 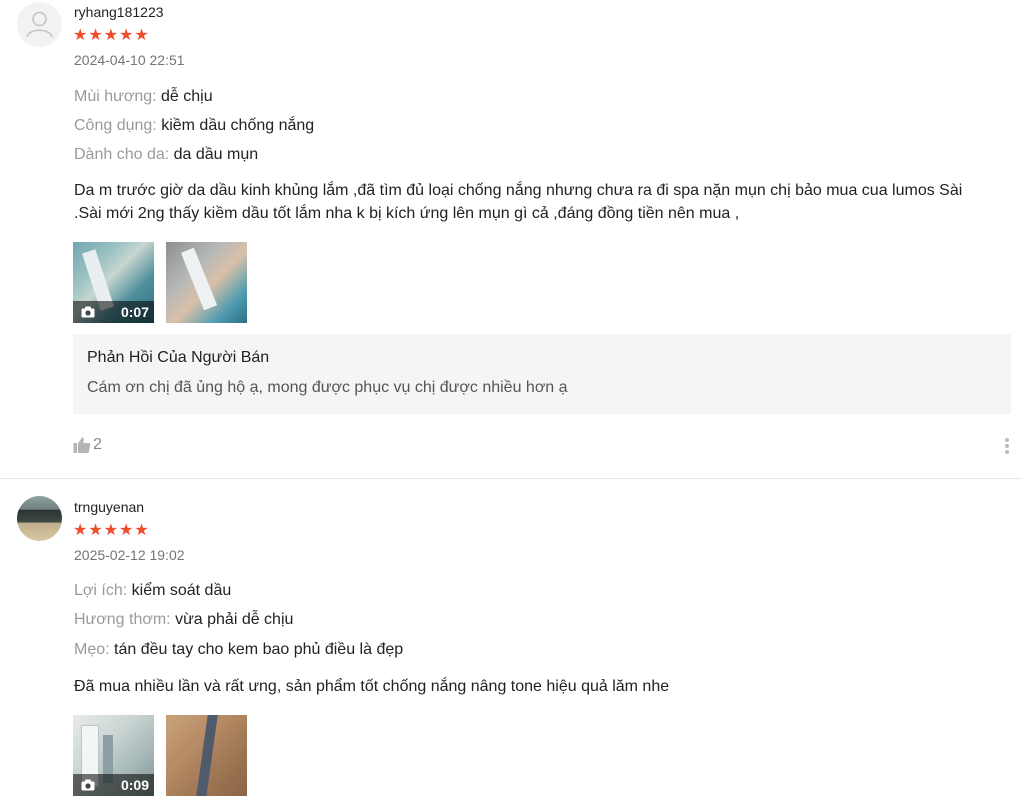 I want to click on attribute-value: kiềm dầu chống nắng, so click(x=238, y=125).